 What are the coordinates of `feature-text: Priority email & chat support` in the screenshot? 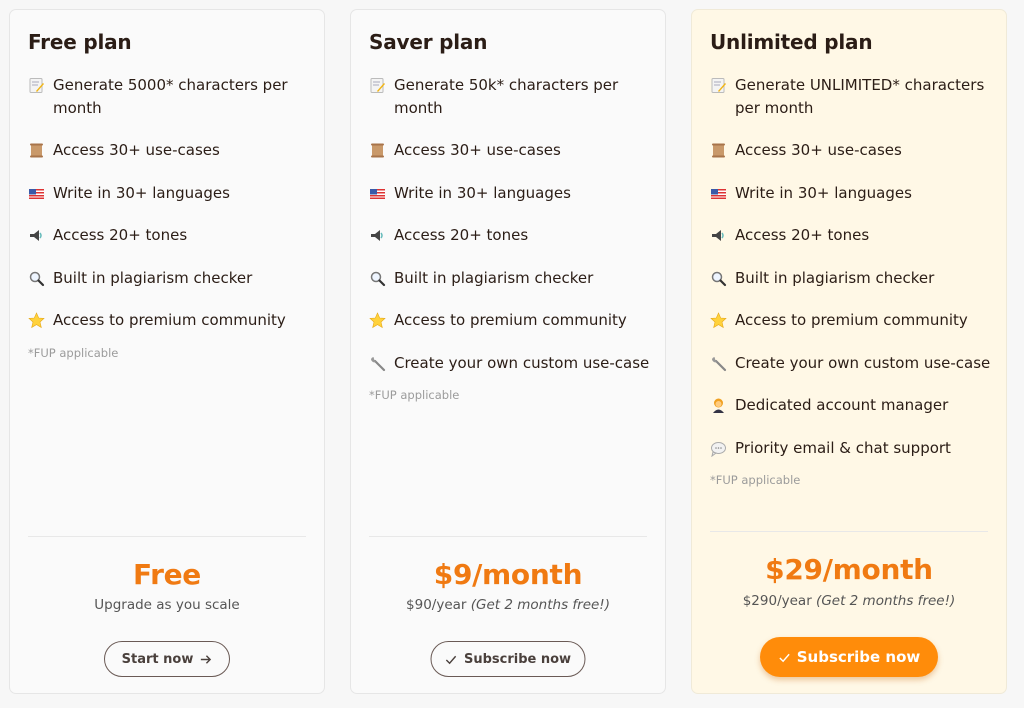 It's located at (843, 447).